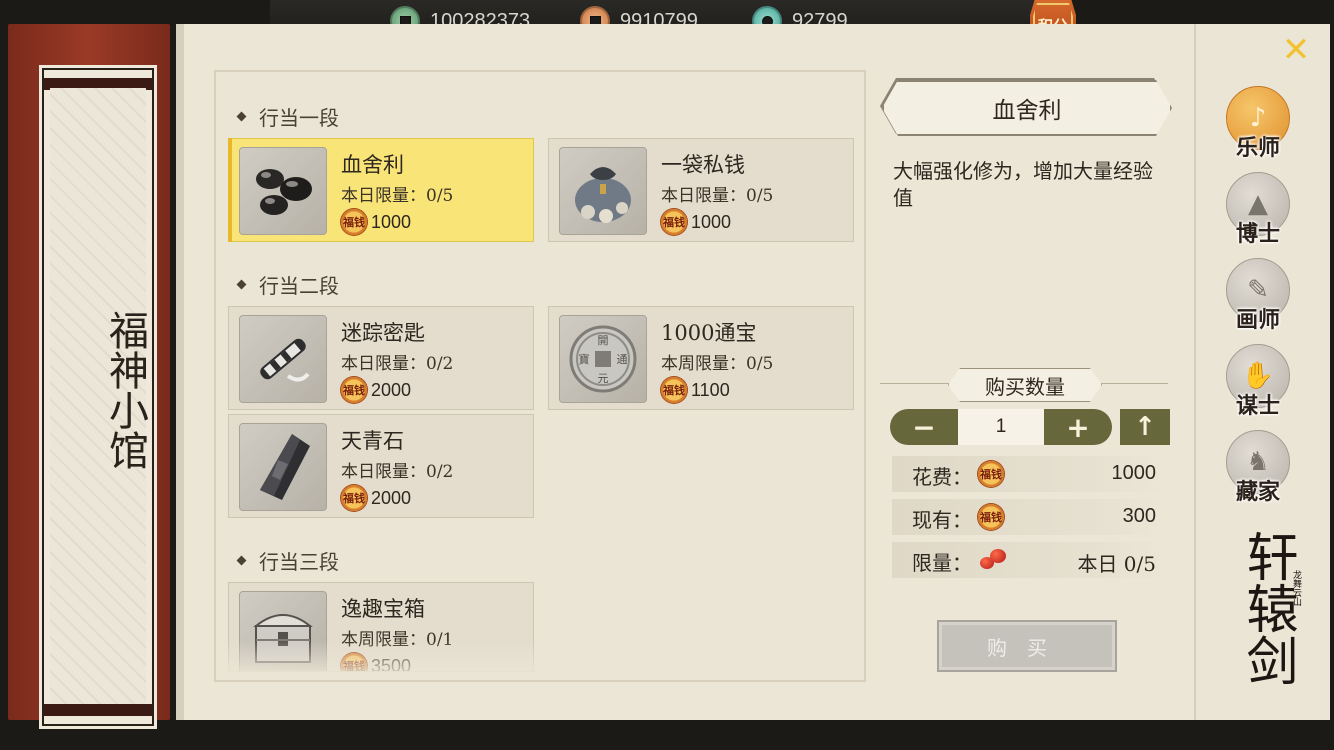 The height and width of the screenshot is (750, 1334). I want to click on banner-scroll: 福神小馆, so click(98, 397).